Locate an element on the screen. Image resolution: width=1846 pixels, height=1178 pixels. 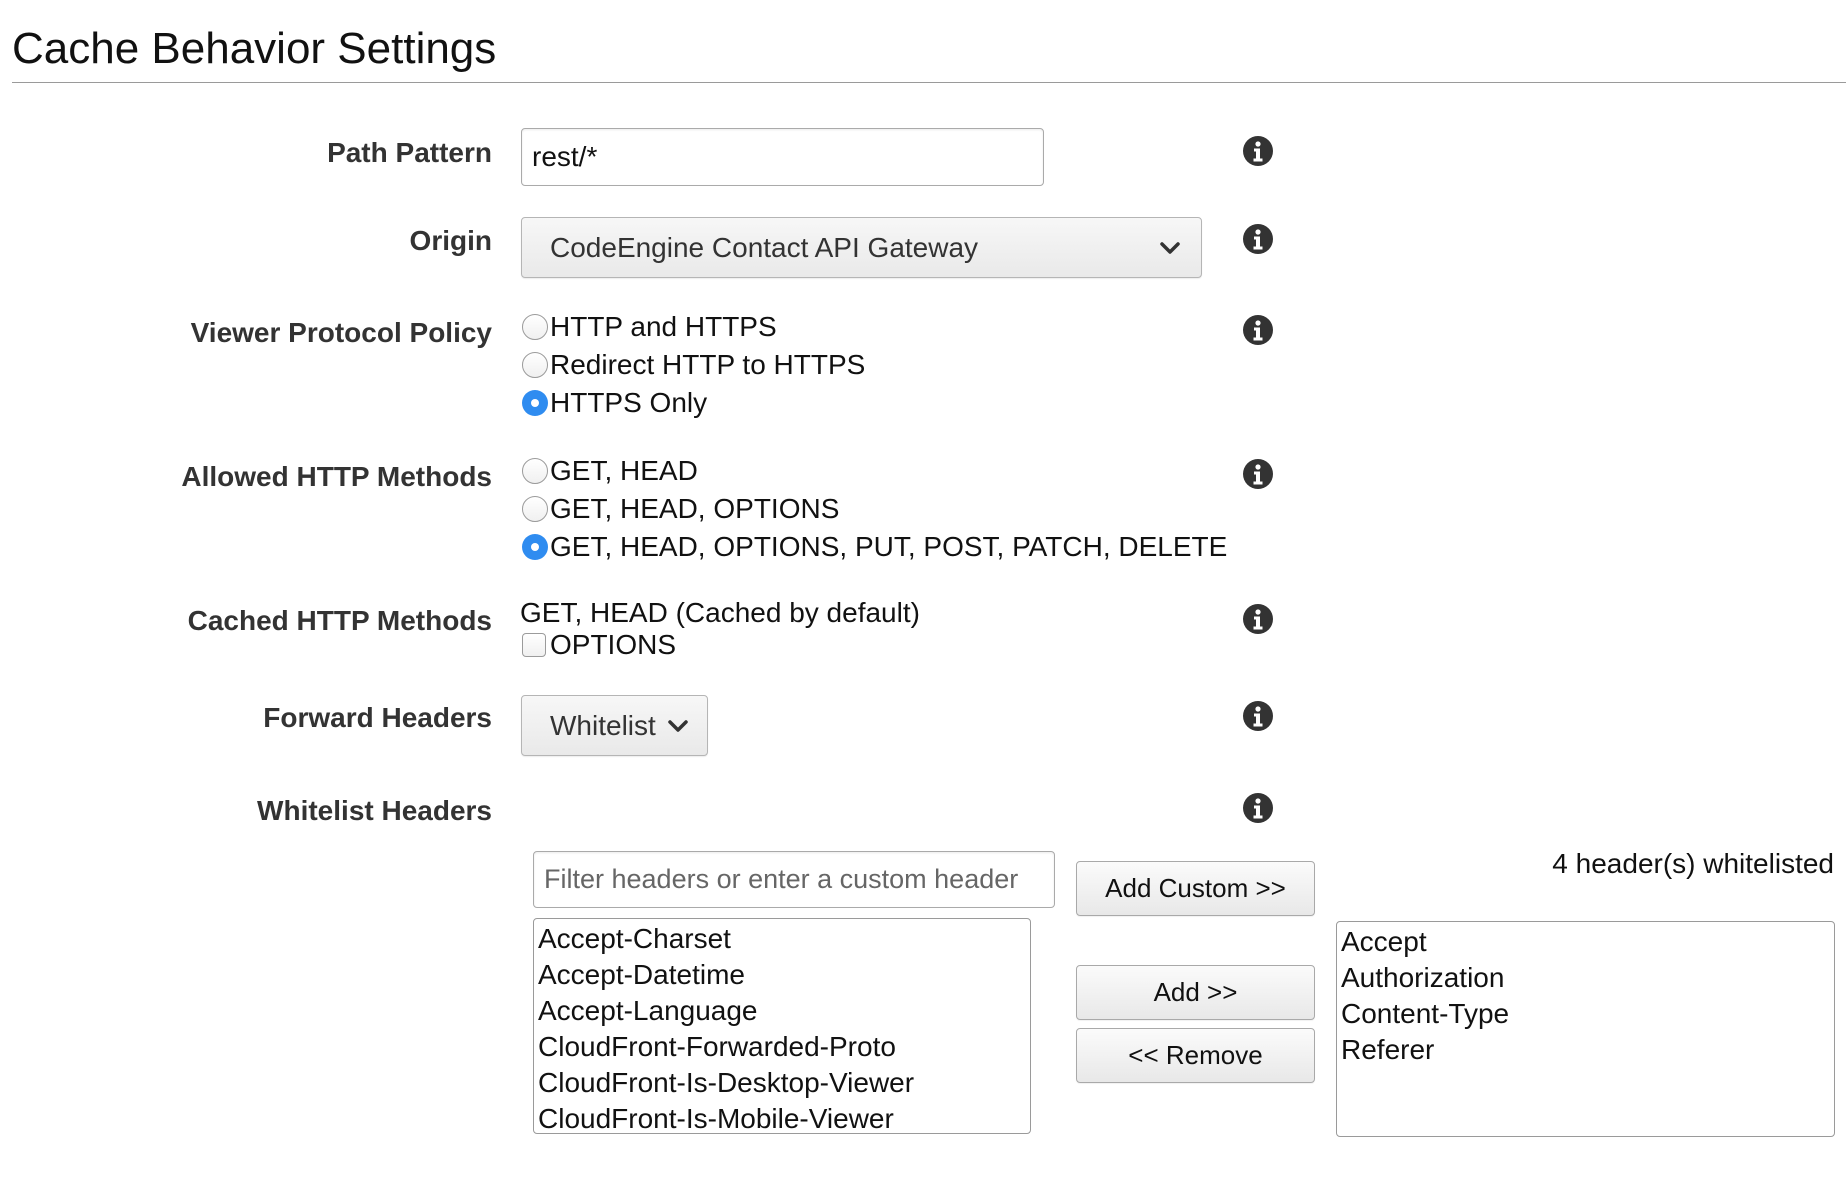
path-pattern-label: Path Pattern is located at coordinates (409, 152).